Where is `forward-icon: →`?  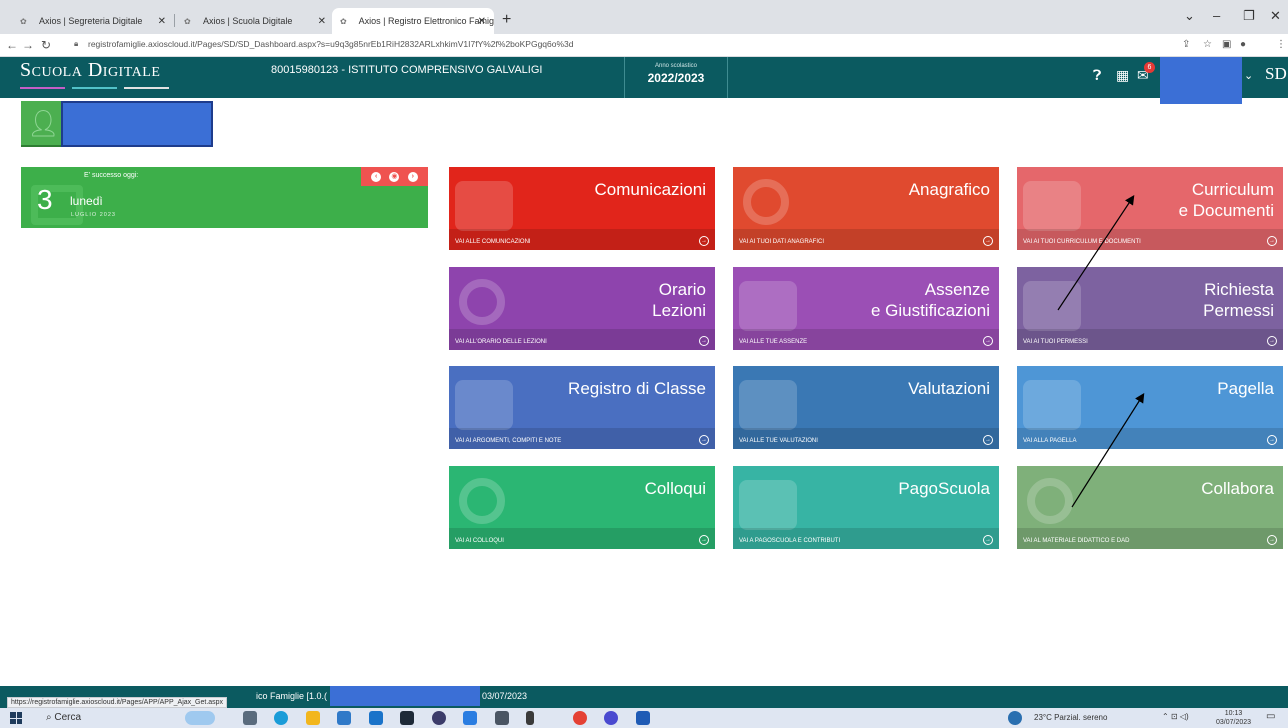 forward-icon: → is located at coordinates (28, 45).